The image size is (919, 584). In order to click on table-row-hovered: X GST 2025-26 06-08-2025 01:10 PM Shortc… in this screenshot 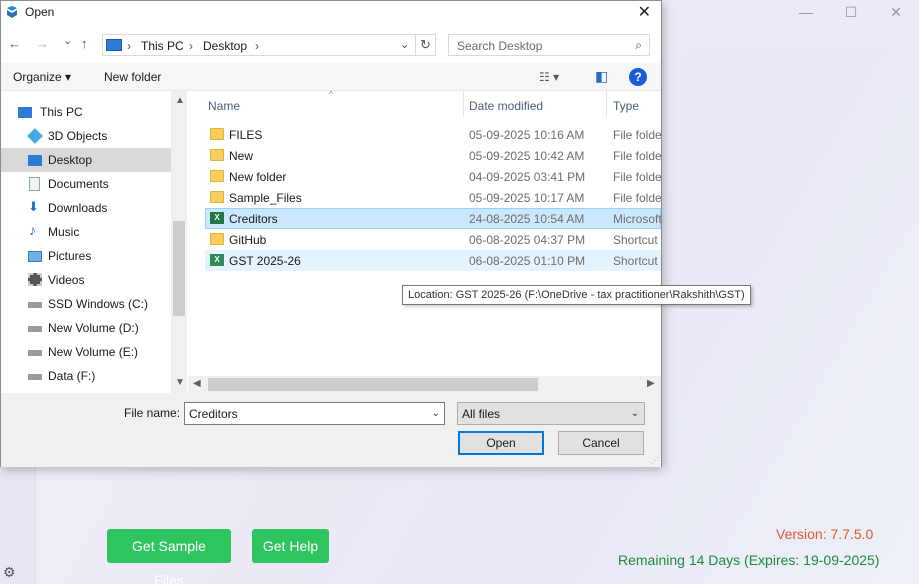, I will do `click(433, 260)`.